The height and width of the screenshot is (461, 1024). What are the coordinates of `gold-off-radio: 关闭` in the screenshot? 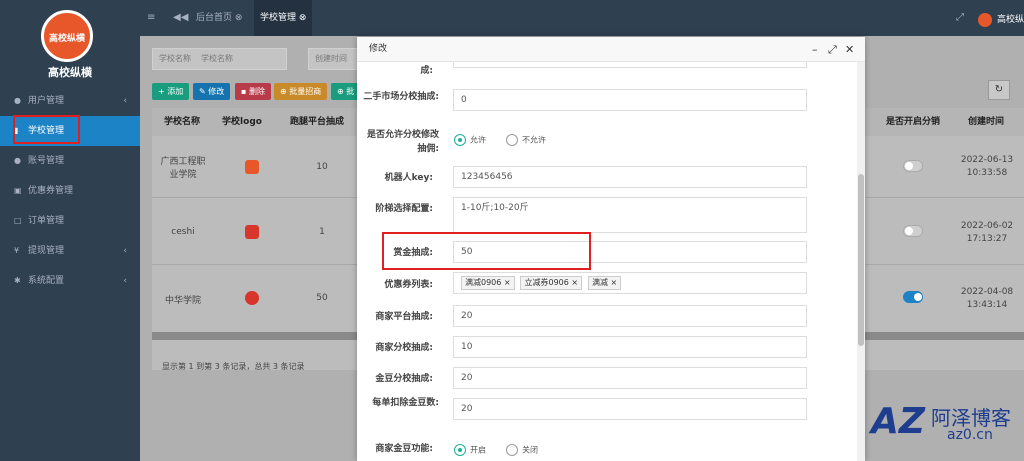 It's located at (522, 450).